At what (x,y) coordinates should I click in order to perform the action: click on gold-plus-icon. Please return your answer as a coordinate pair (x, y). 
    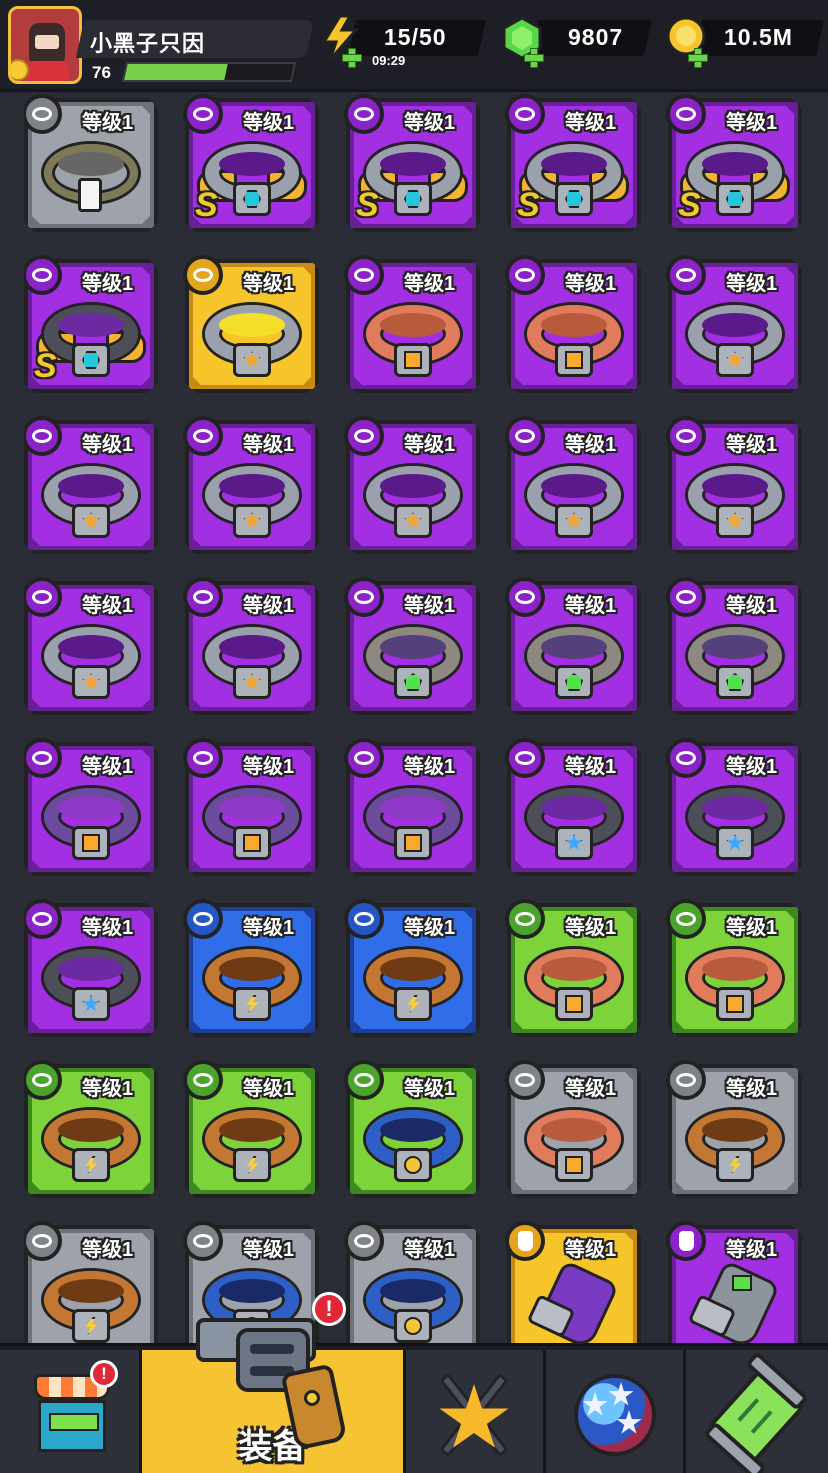
    Looking at the image, I should click on (698, 58).